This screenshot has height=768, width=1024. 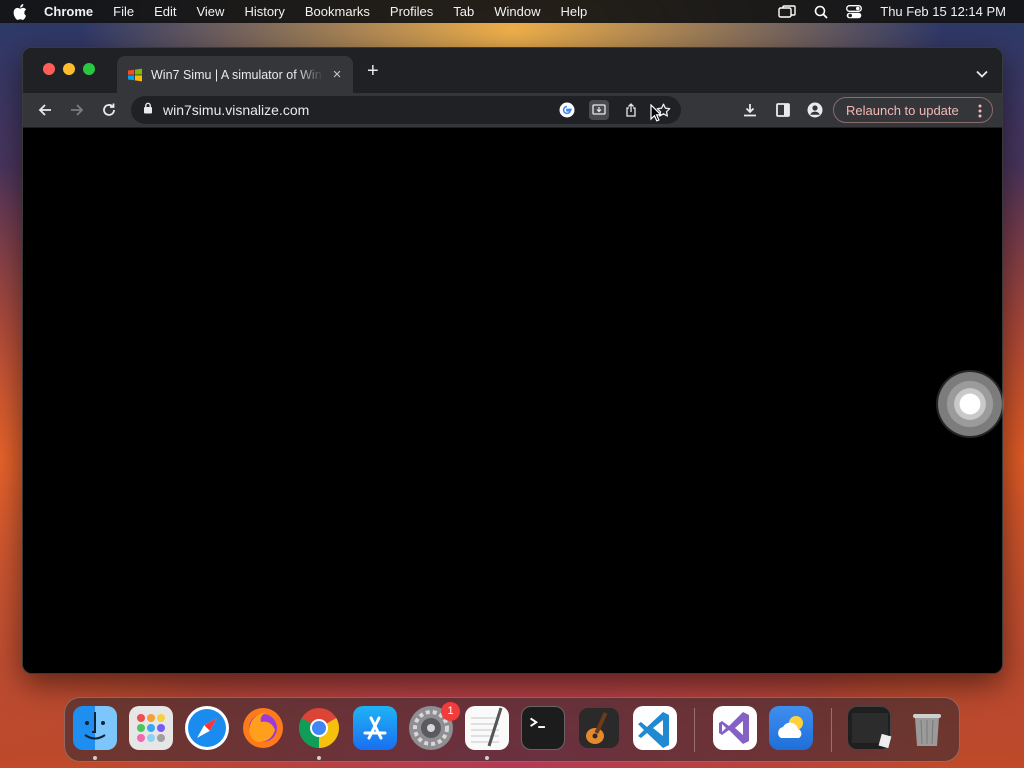 What do you see at coordinates (574, 11) in the screenshot?
I see `menu-help: Help` at bounding box center [574, 11].